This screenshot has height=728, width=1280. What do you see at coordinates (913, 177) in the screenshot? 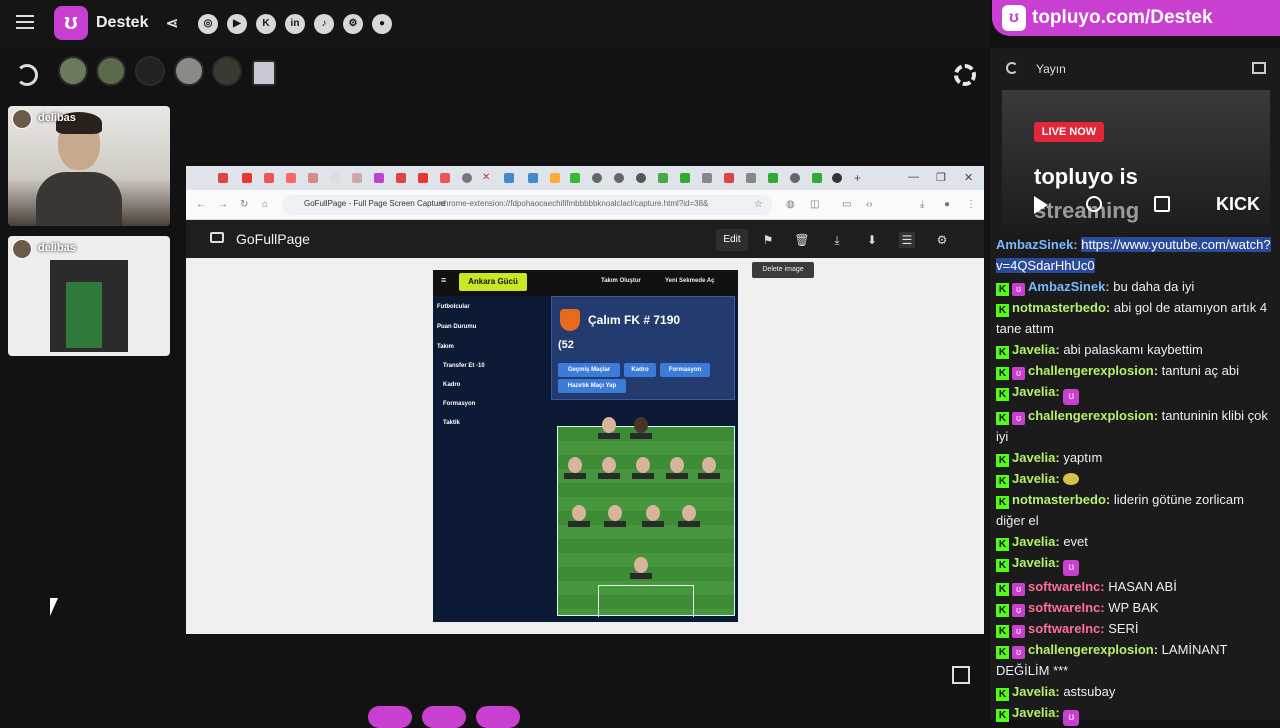
I see `minimize-icon: —` at bounding box center [913, 177].